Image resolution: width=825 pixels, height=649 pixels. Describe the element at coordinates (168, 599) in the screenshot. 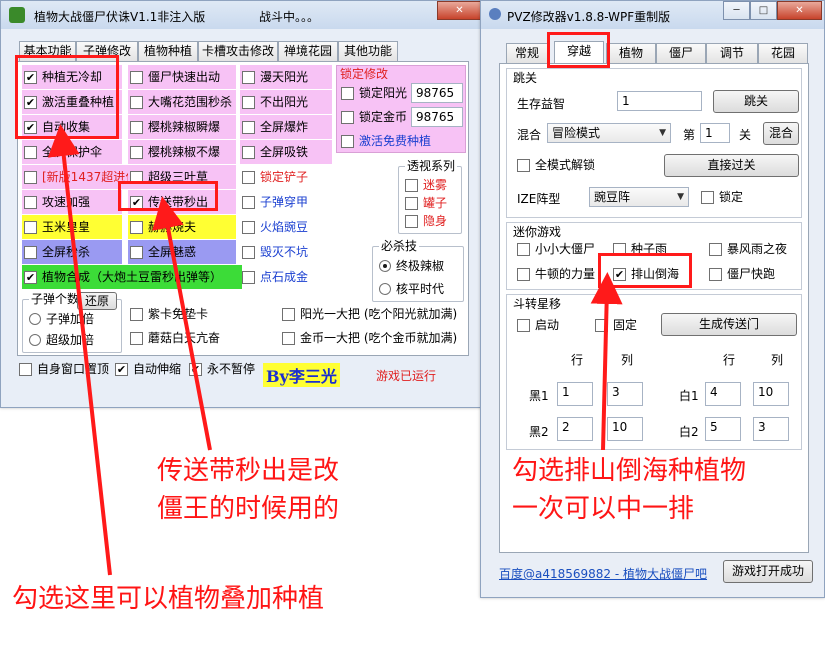

I see `annotation-overlap: 勾选这里可以植物叠加种植` at that location.